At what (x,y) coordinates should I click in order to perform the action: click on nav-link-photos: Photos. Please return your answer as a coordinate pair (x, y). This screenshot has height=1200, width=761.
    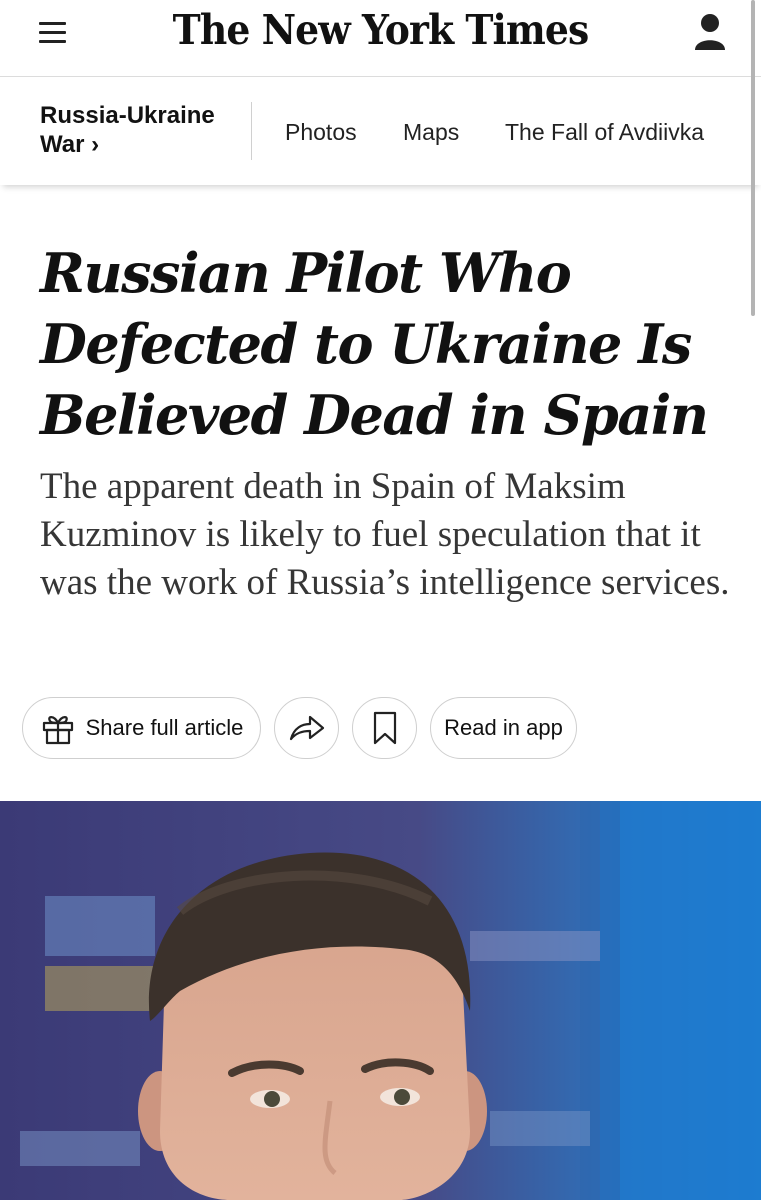
    Looking at the image, I should click on (321, 132).